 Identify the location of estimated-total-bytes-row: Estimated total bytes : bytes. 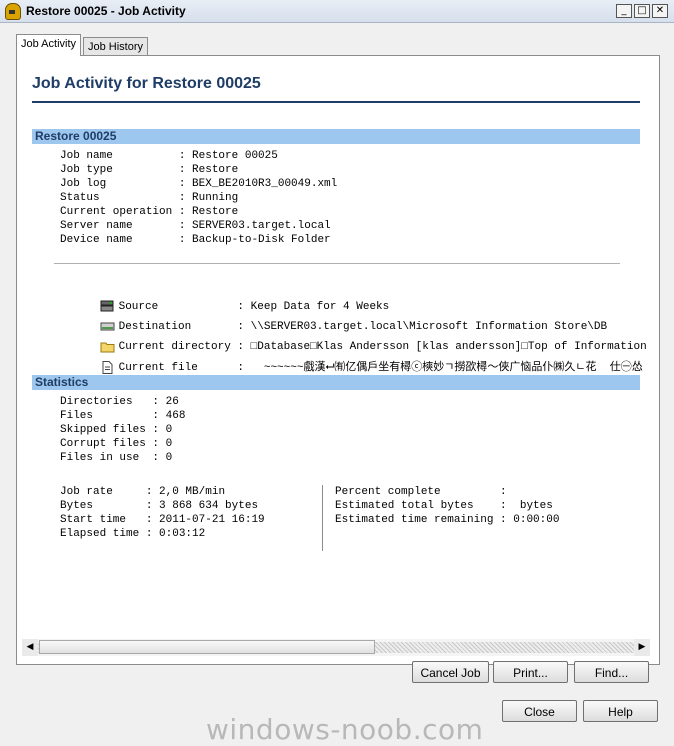
(444, 506).